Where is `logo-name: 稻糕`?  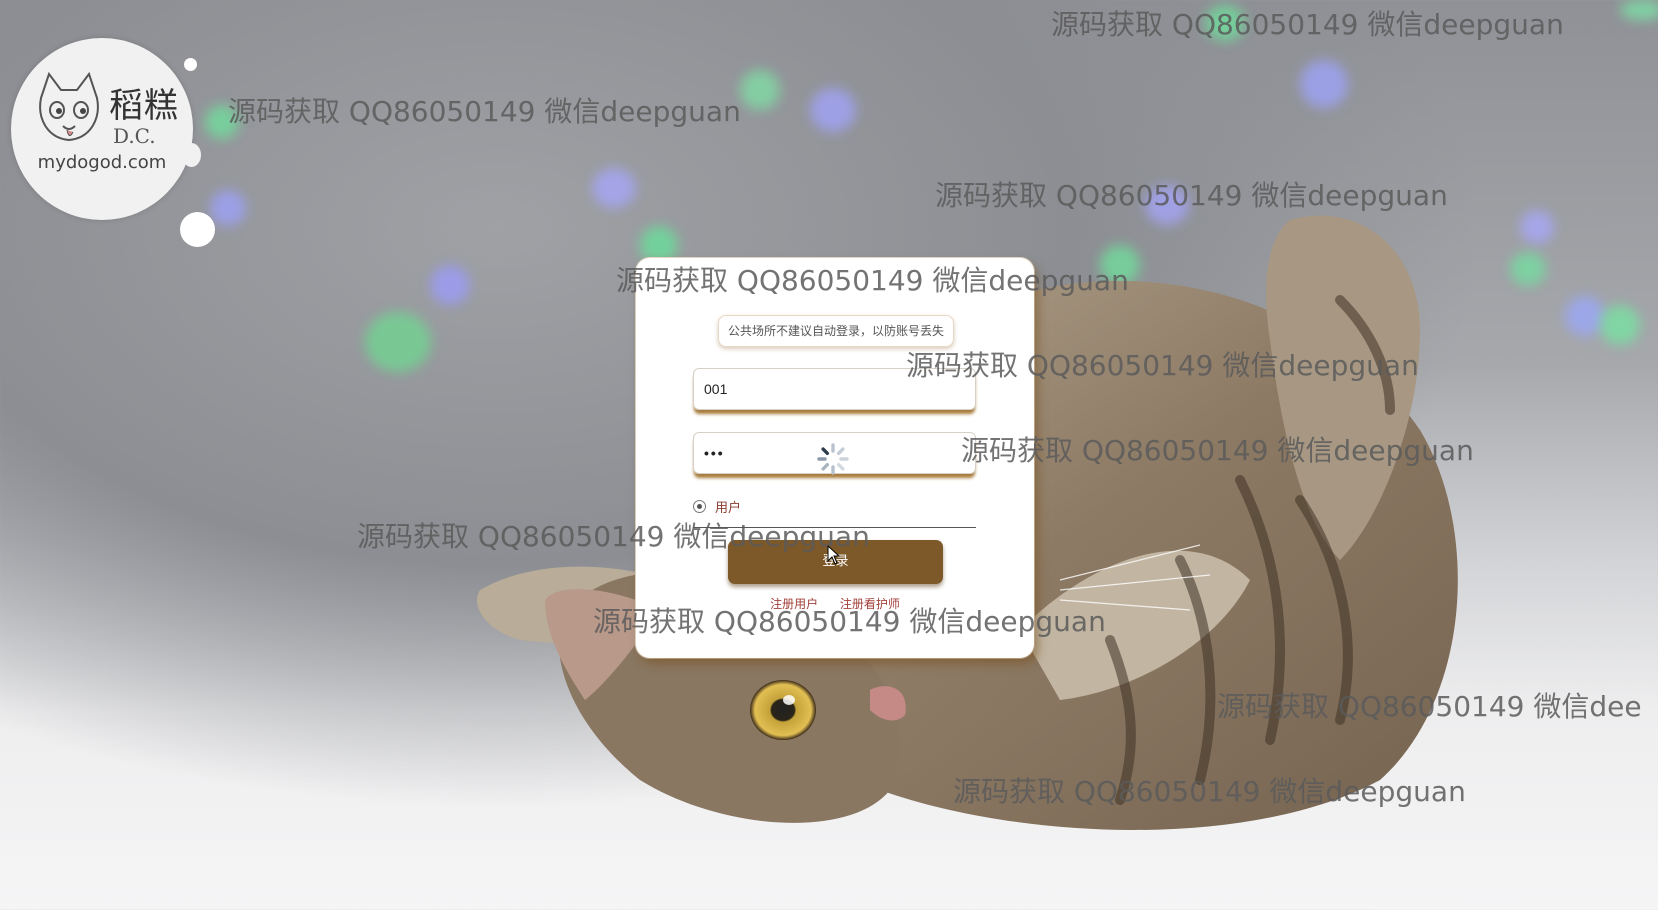
logo-name: 稻糕 is located at coordinates (144, 106).